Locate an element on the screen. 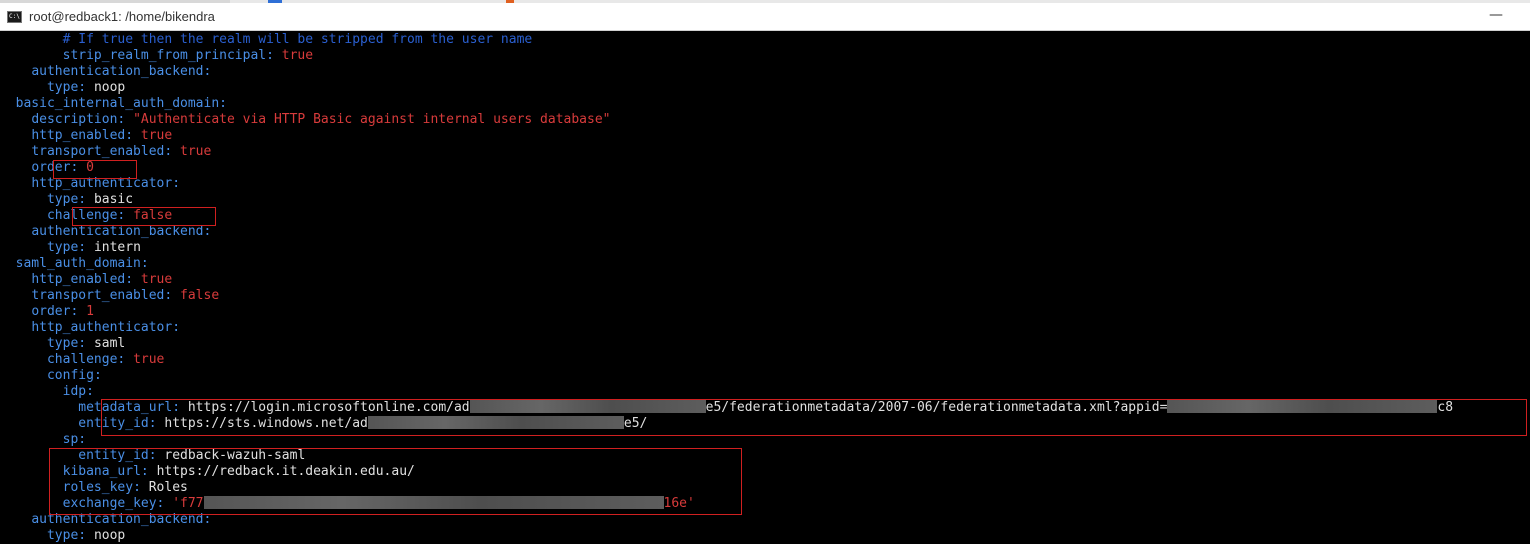  yaml-key: config is located at coordinates (70, 375).